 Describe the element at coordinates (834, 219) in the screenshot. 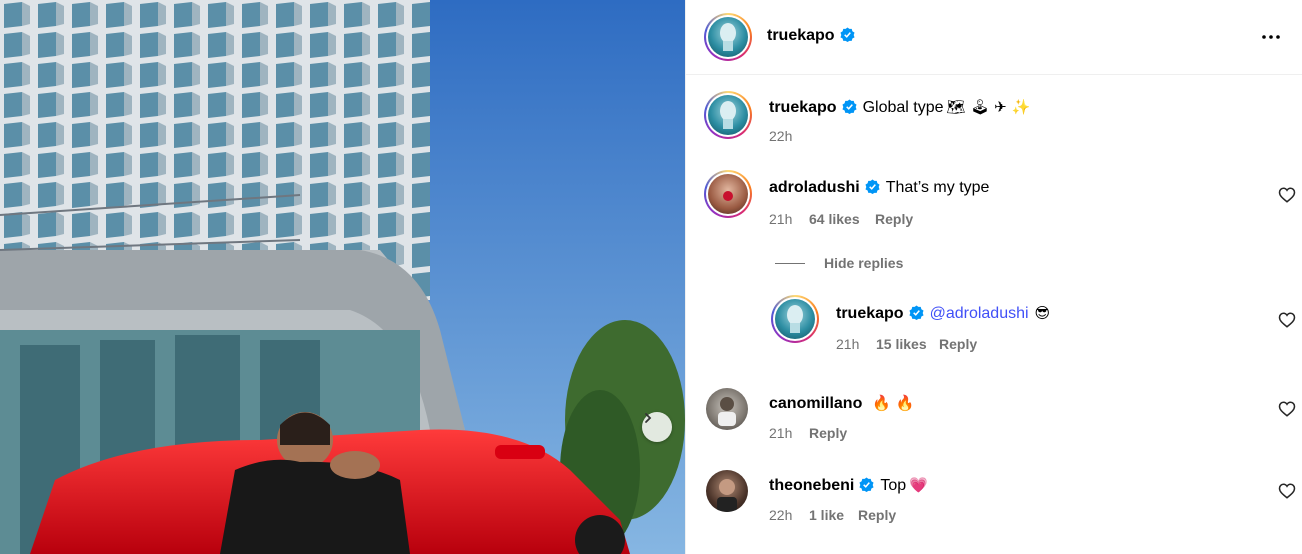

I see `comment-likes: 64 likes` at that location.